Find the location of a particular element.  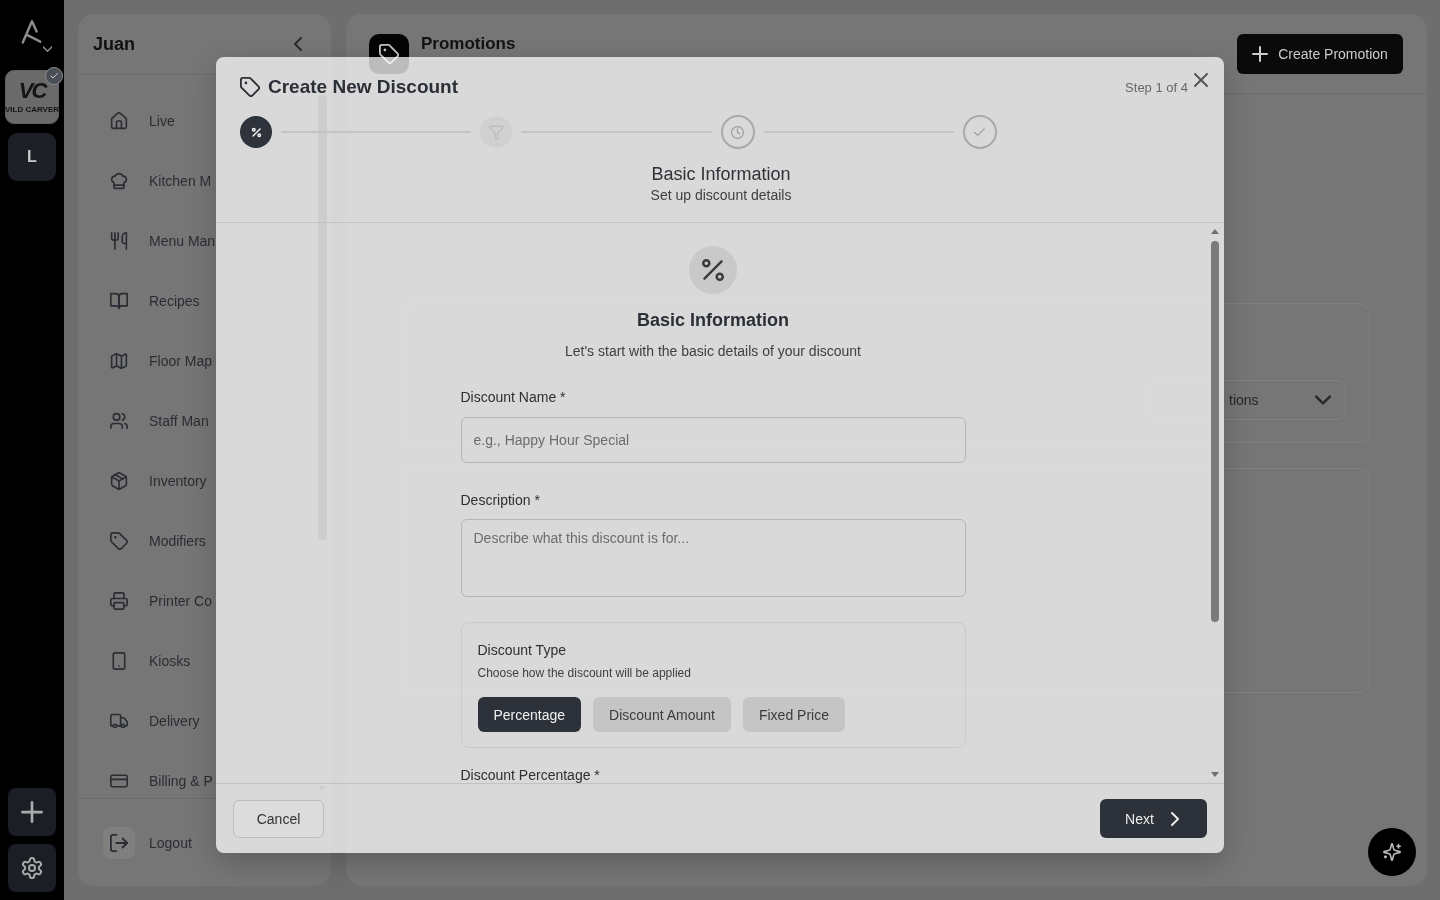

add-button is located at coordinates (32, 812).